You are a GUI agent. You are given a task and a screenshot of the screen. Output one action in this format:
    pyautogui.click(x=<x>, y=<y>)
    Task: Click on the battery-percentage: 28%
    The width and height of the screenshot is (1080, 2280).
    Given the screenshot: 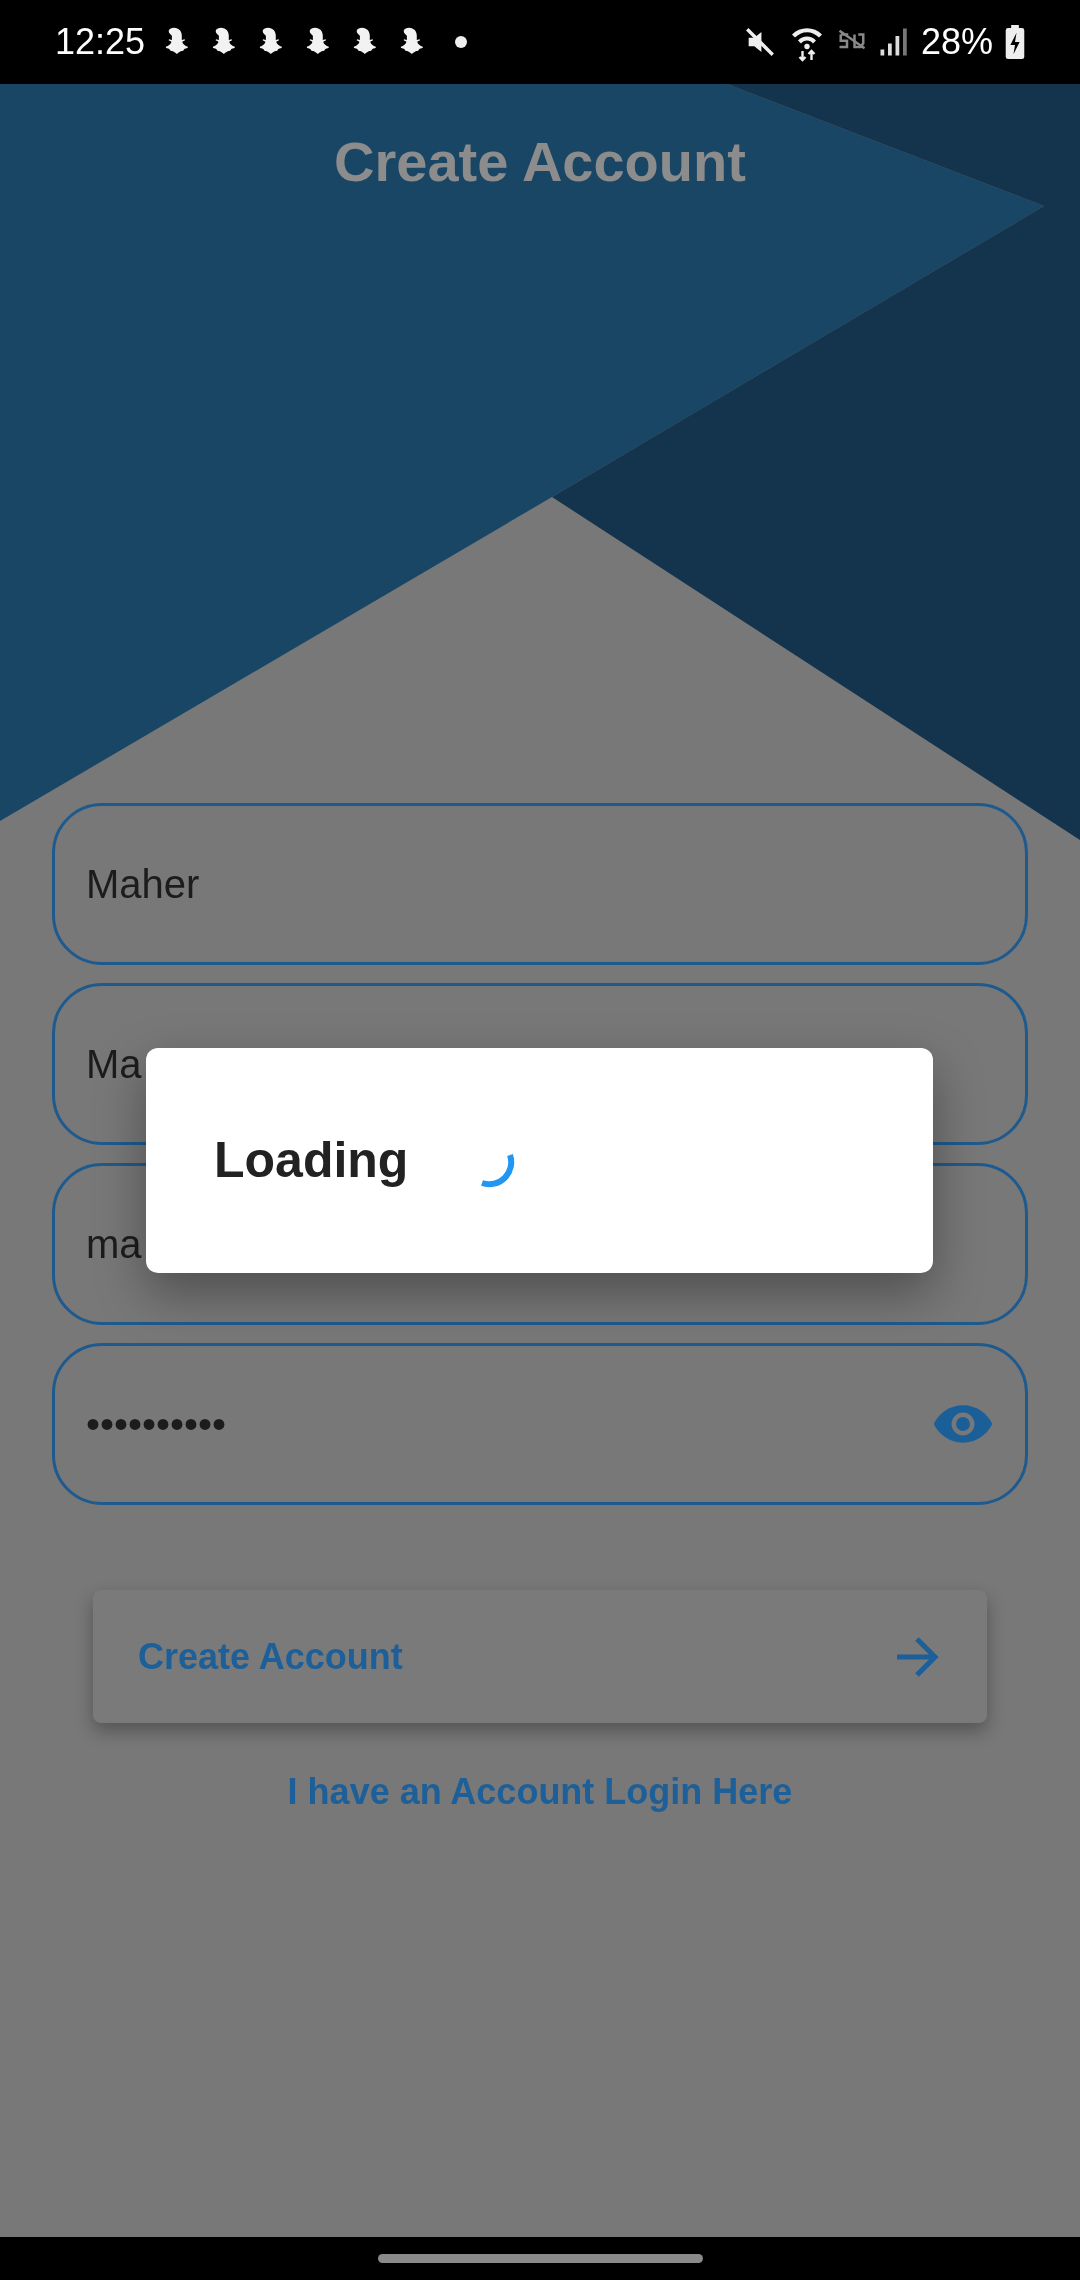 What is the action you would take?
    pyautogui.click(x=956, y=42)
    